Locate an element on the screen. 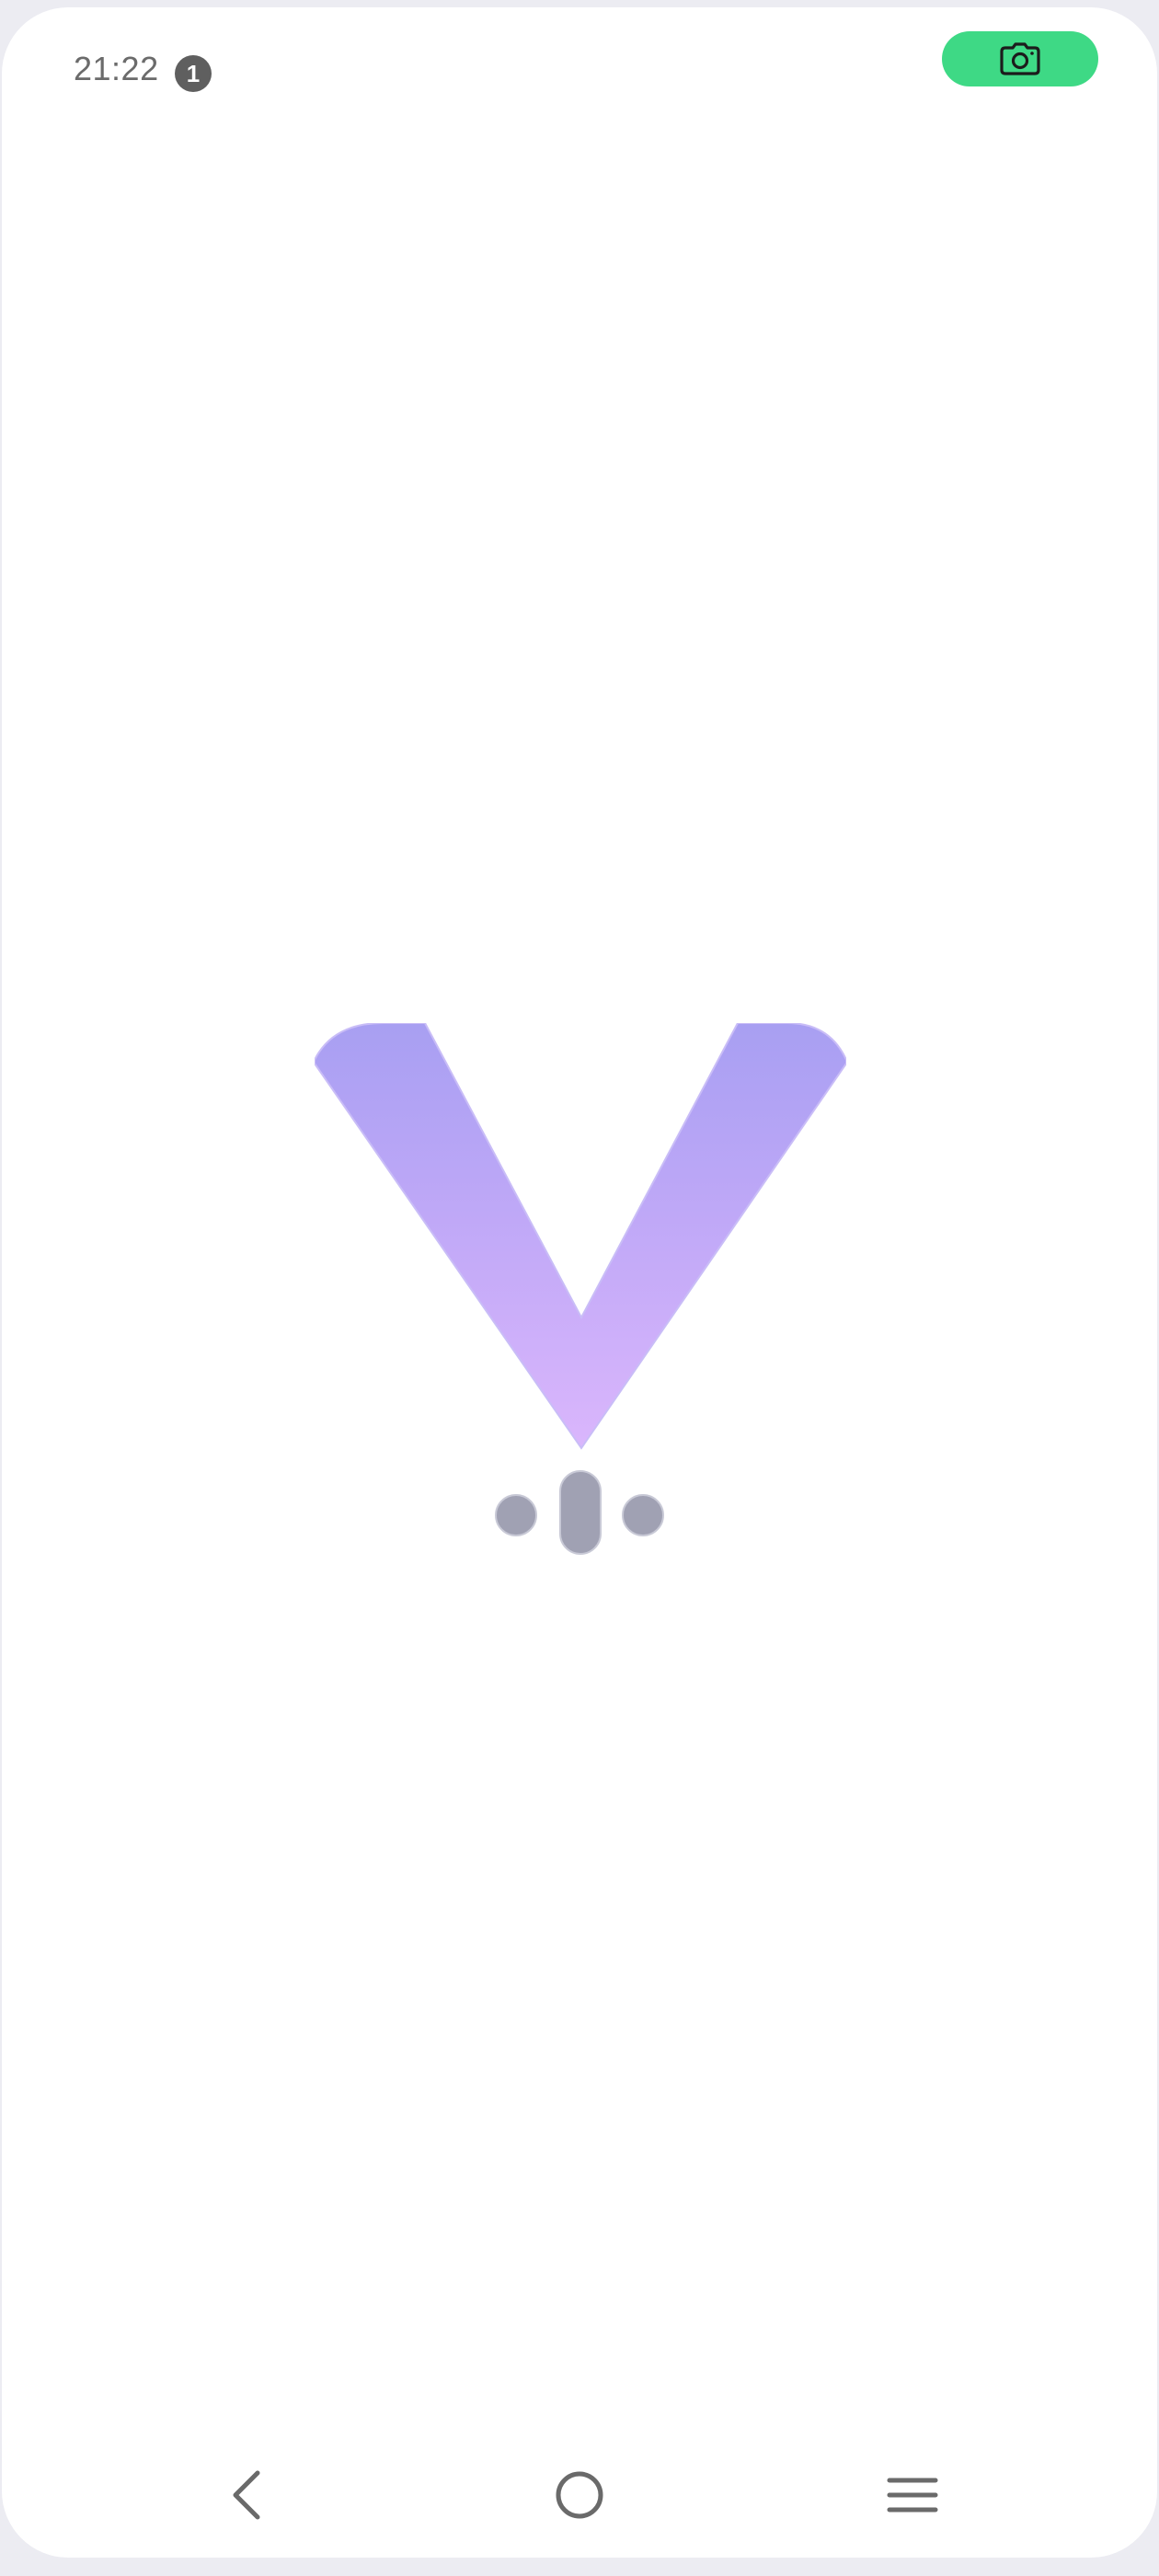 The width and height of the screenshot is (1159, 2576). home-circle-icon is located at coordinates (579, 2495).